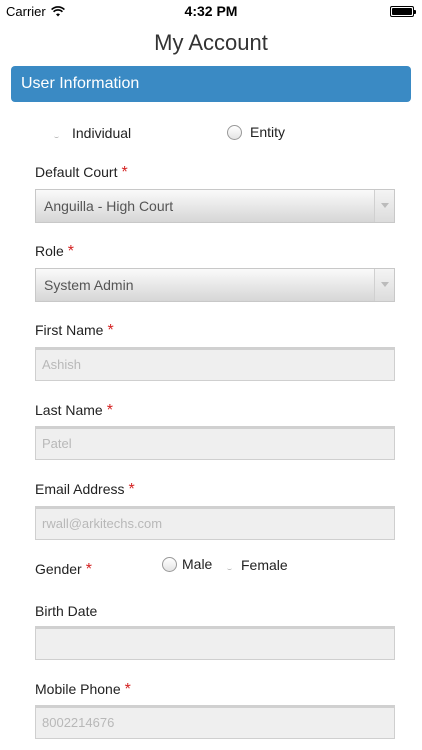 The width and height of the screenshot is (422, 750). Describe the element at coordinates (55, 251) in the screenshot. I see `role-label: Role *` at that location.